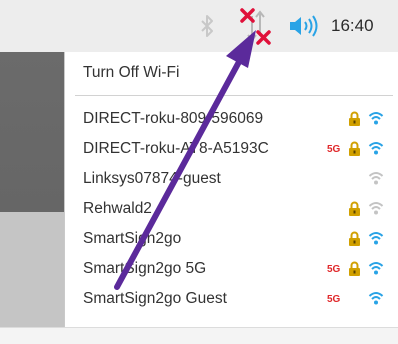 The width and height of the screenshot is (398, 344). What do you see at coordinates (155, 298) in the screenshot?
I see `network-ssid: SmartSign2go Guest` at bounding box center [155, 298].